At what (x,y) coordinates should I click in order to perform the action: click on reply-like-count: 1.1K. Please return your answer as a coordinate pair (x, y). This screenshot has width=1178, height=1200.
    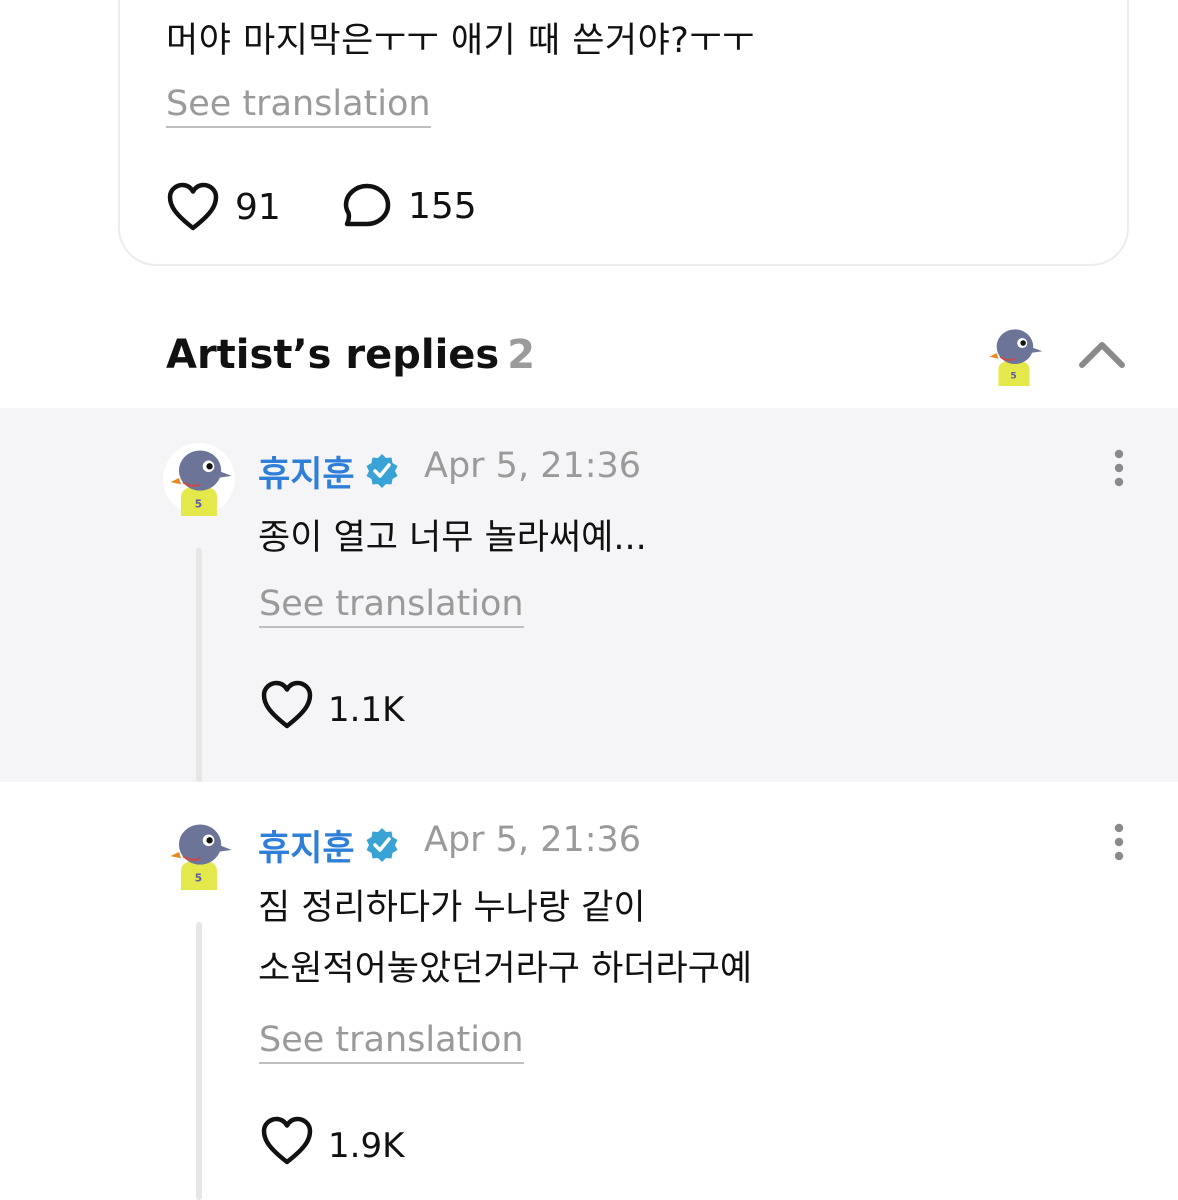
    Looking at the image, I should click on (366, 709).